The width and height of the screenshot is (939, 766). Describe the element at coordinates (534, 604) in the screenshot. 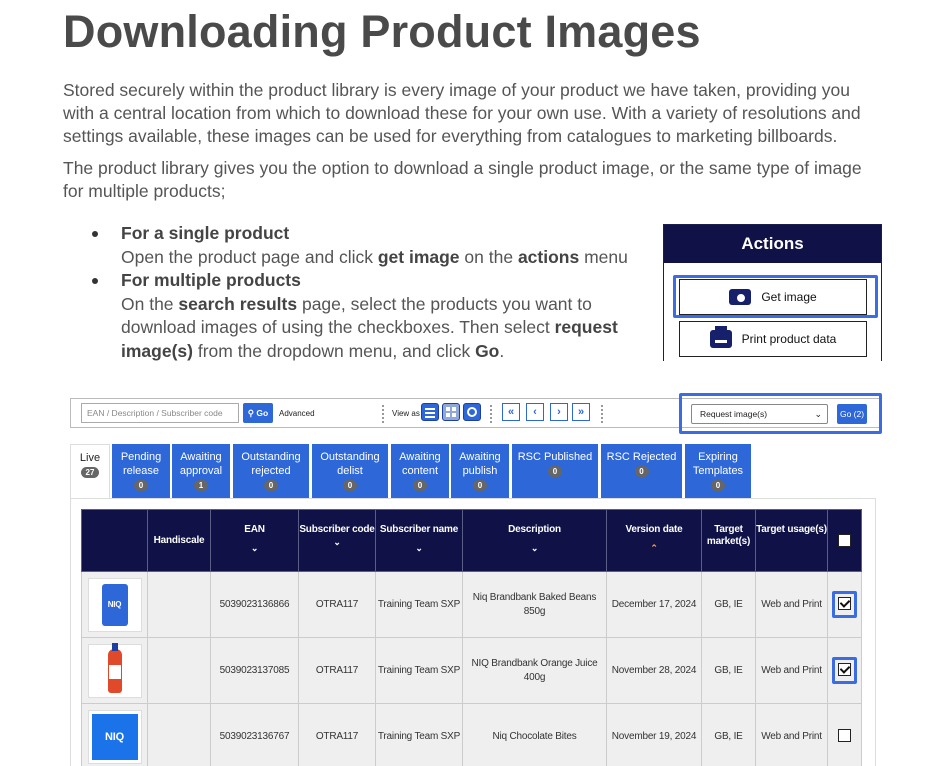

I see `description-cell: Niq Brandbank Baked Beans 850g` at that location.